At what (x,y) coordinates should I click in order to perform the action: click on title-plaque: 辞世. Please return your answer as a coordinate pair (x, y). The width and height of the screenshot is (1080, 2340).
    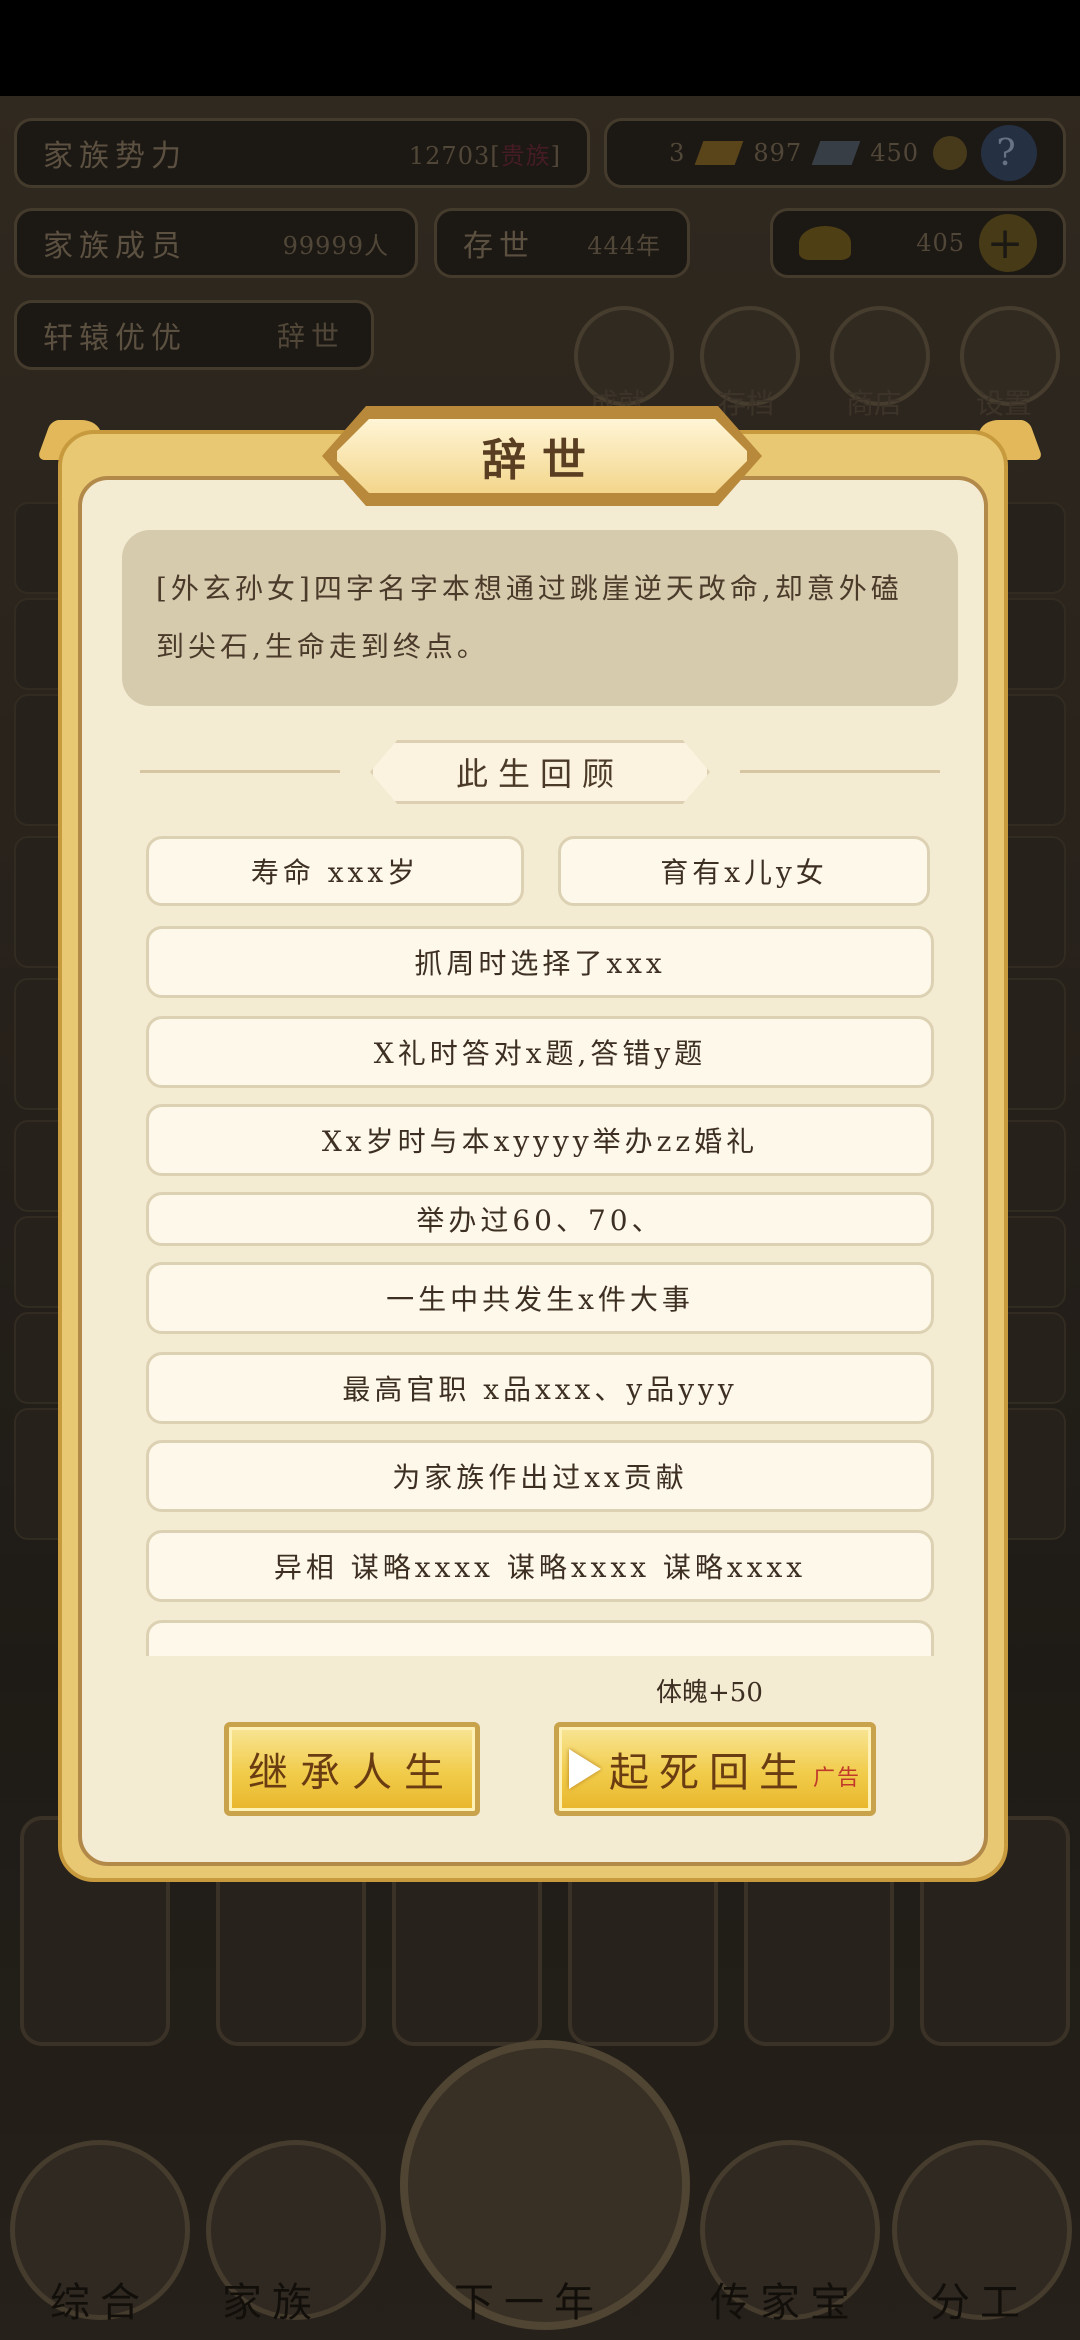
    Looking at the image, I should click on (542, 456).